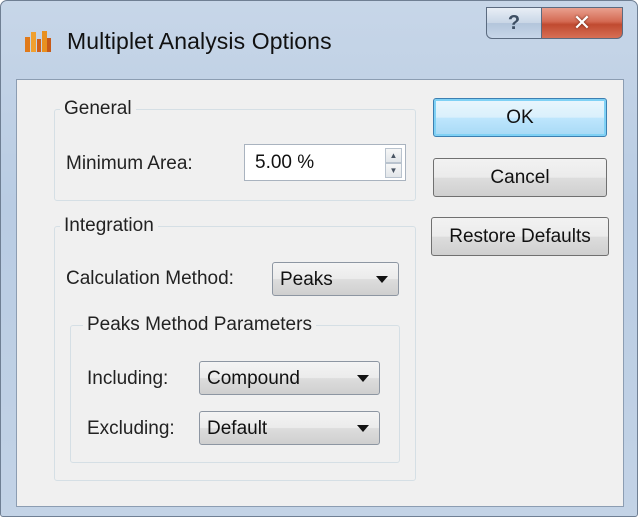 Image resolution: width=640 pixels, height=519 pixels. What do you see at coordinates (289, 428) in the screenshot?
I see `excluding-dropdown: Default` at bounding box center [289, 428].